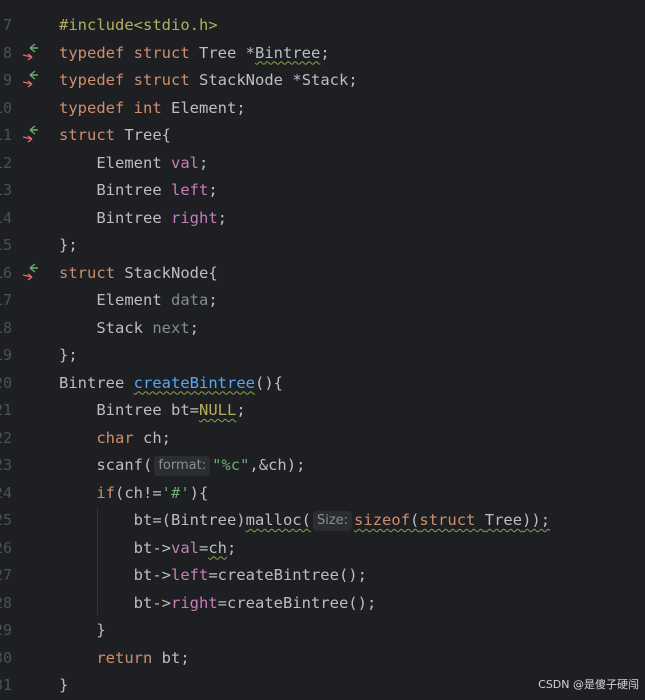 The image size is (645, 700). What do you see at coordinates (352, 274) in the screenshot?
I see `code-line: struct StackNode{` at bounding box center [352, 274].